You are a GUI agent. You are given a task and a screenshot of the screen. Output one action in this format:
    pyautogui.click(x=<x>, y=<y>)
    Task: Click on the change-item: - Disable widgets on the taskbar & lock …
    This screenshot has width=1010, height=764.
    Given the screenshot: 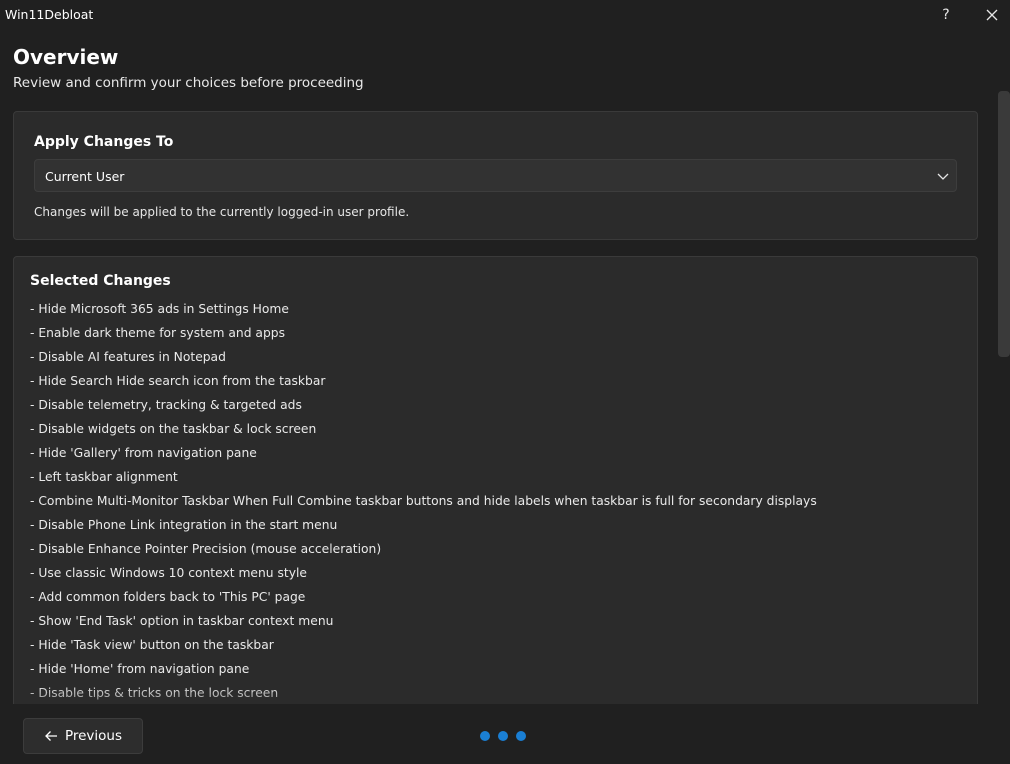 What is the action you would take?
    pyautogui.click(x=173, y=429)
    